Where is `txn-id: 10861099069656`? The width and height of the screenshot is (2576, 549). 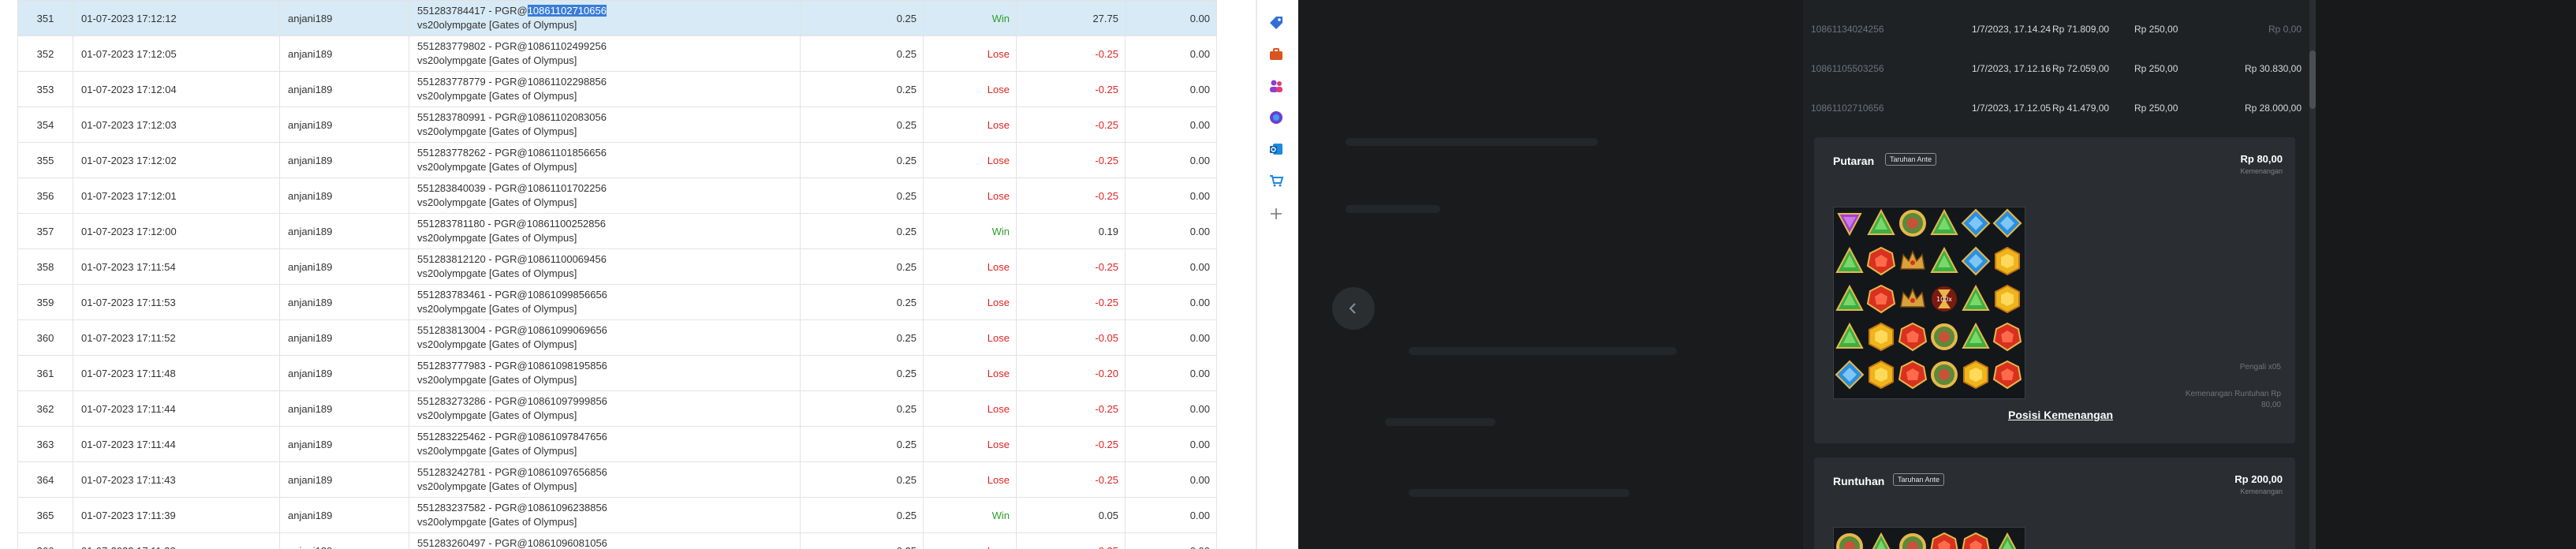
txn-id: 10861099069656 is located at coordinates (567, 330).